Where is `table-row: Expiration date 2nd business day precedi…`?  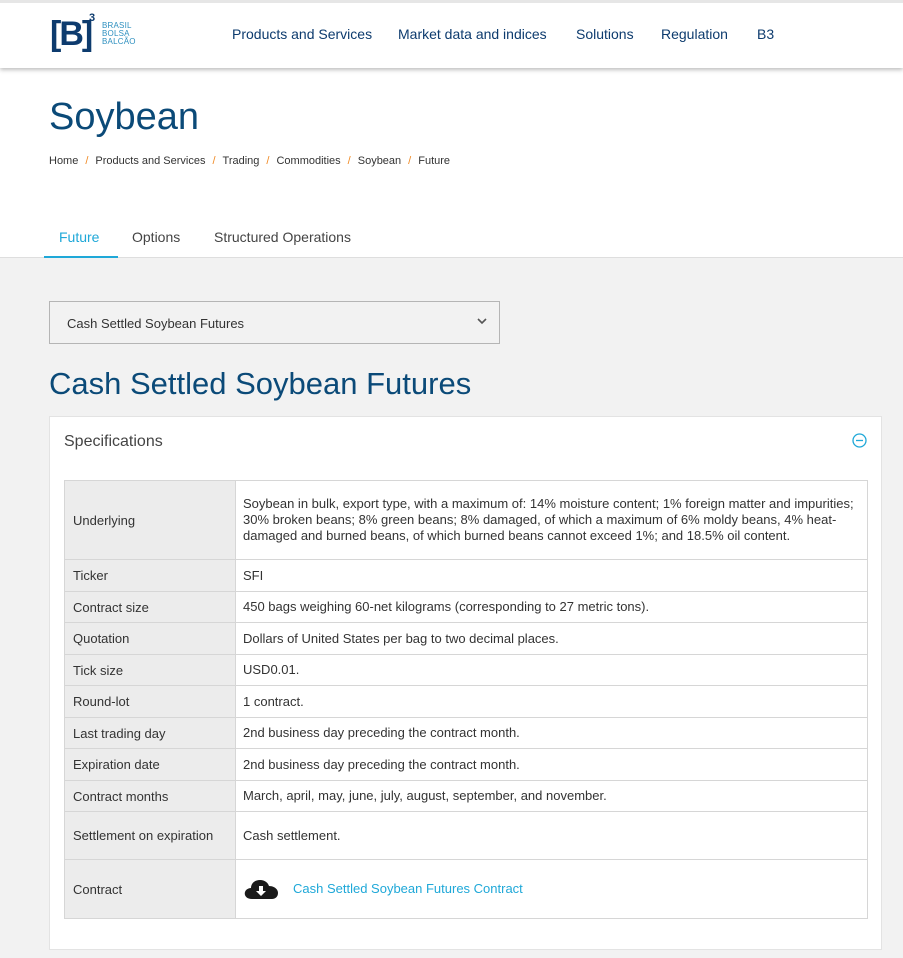
table-row: Expiration date 2nd business day precedi… is located at coordinates (466, 764).